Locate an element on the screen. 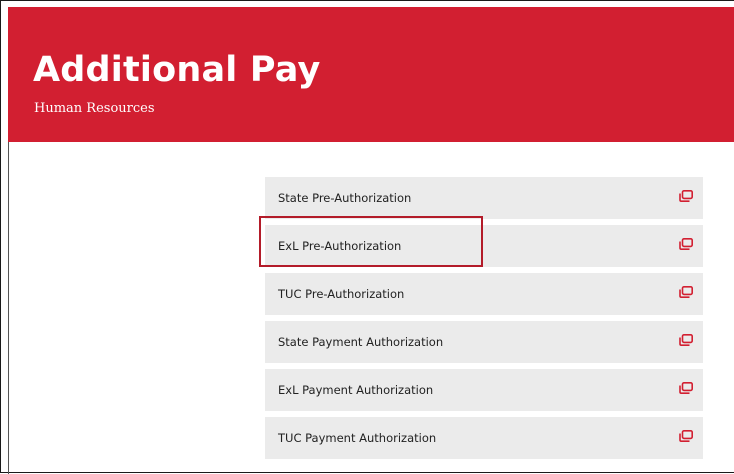 The width and height of the screenshot is (734, 474). link-label: State Pre-Authorization is located at coordinates (345, 198).